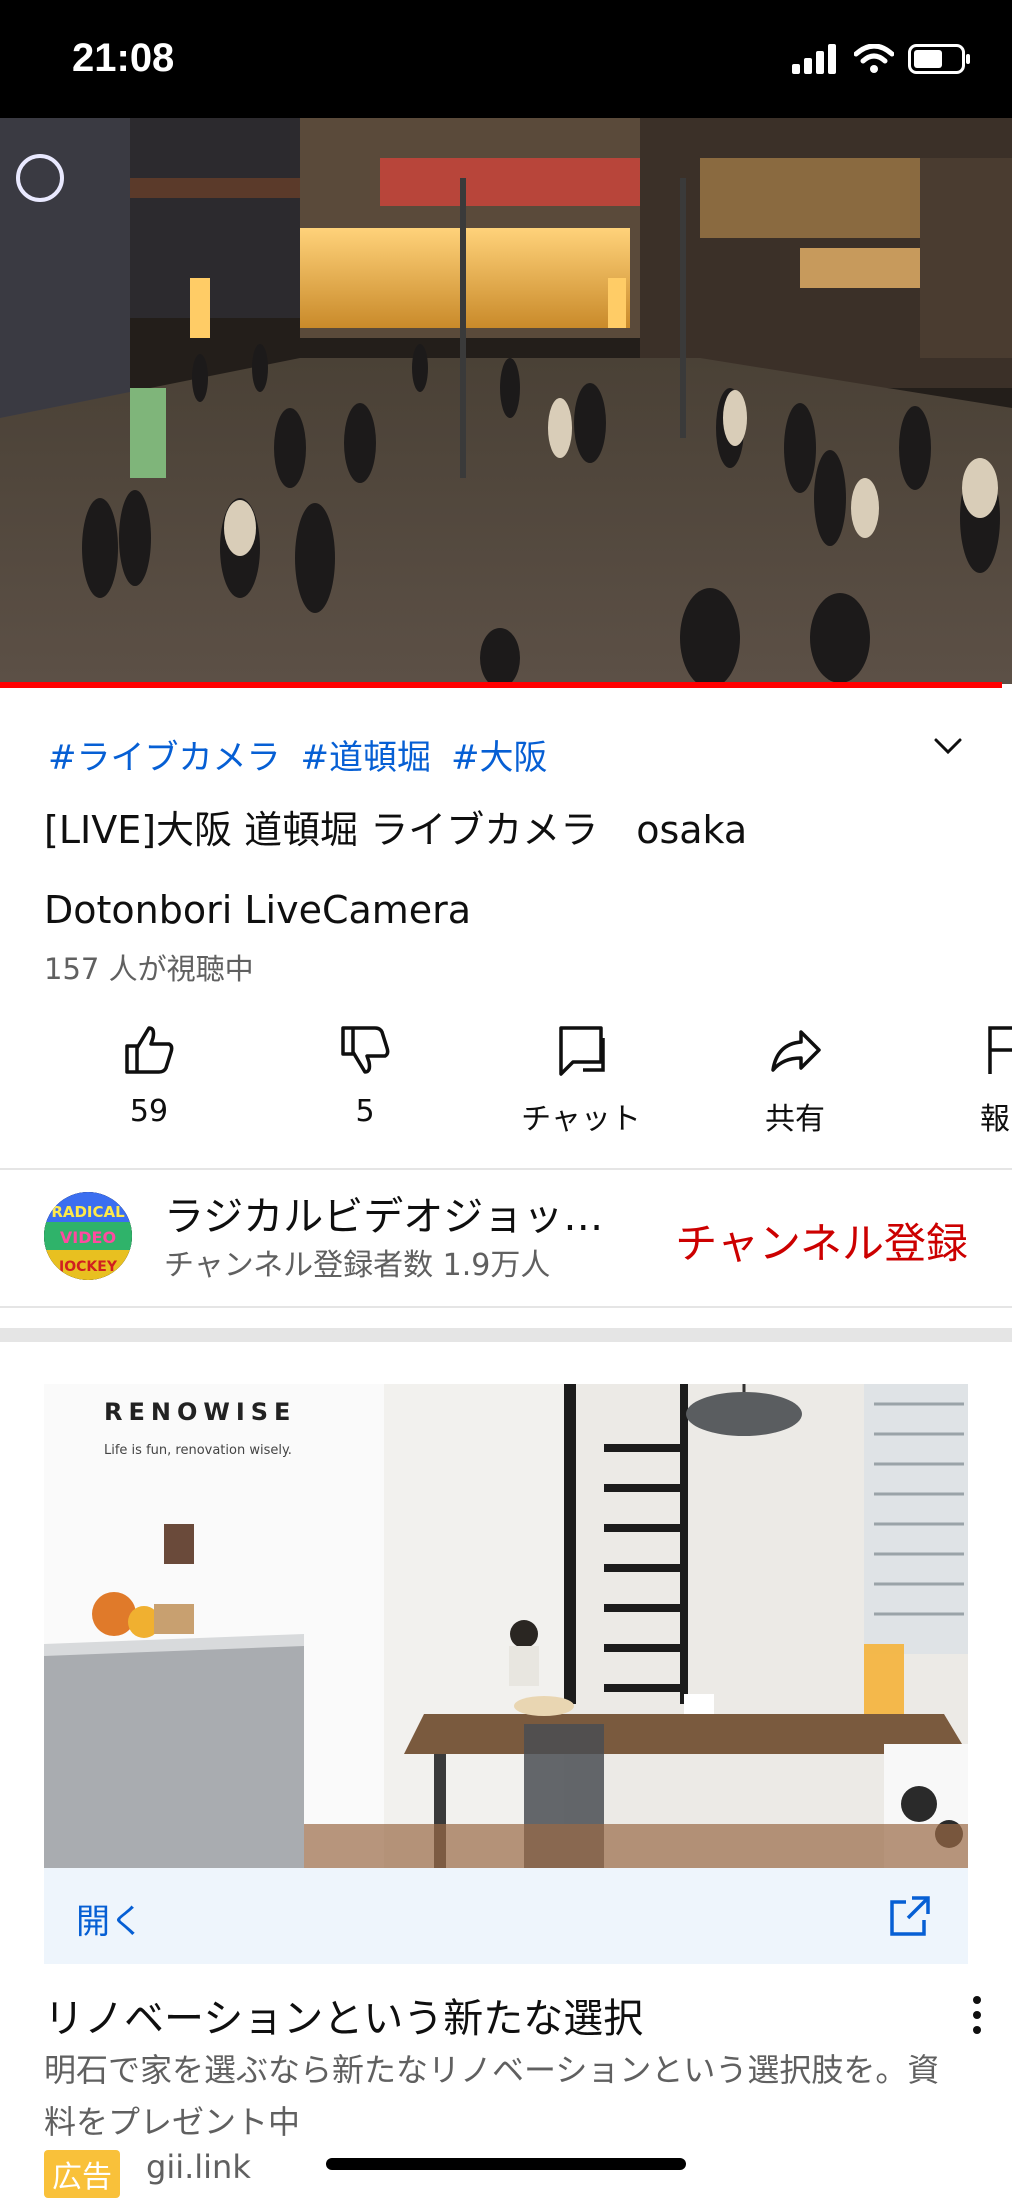  I want to click on more-vert-icon, so click(977, 2015).